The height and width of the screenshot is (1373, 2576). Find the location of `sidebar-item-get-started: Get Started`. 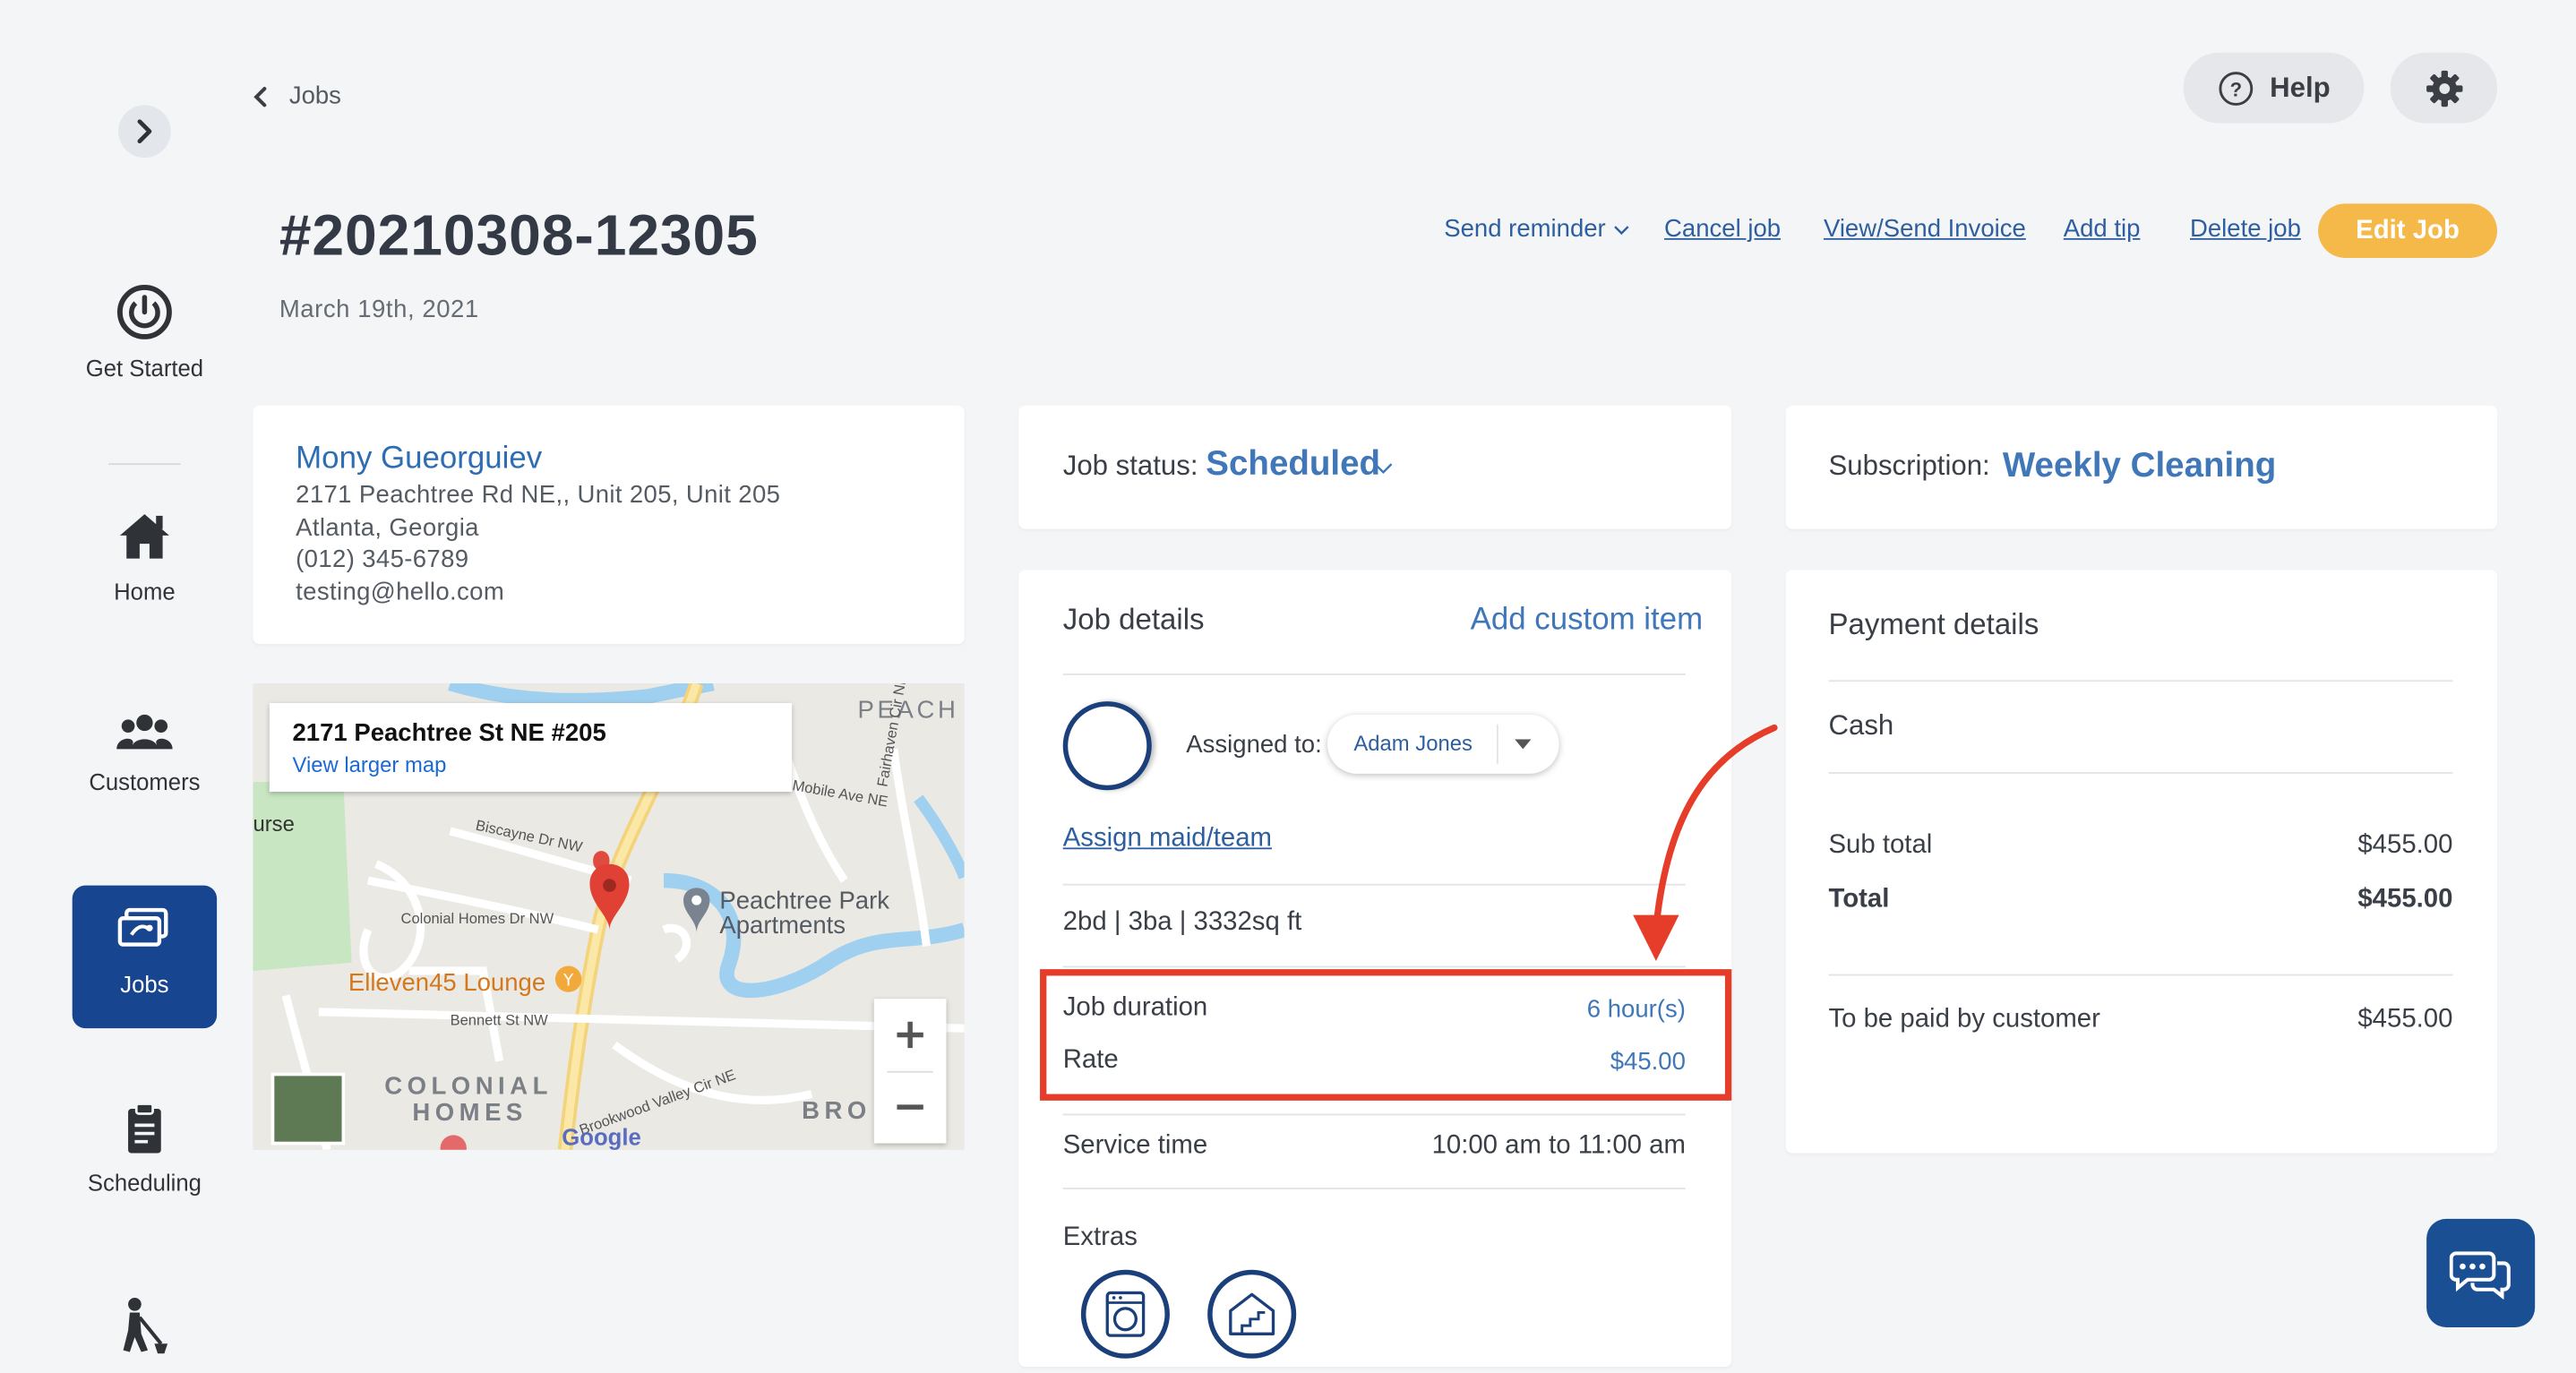

sidebar-item-get-started: Get Started is located at coordinates (145, 332).